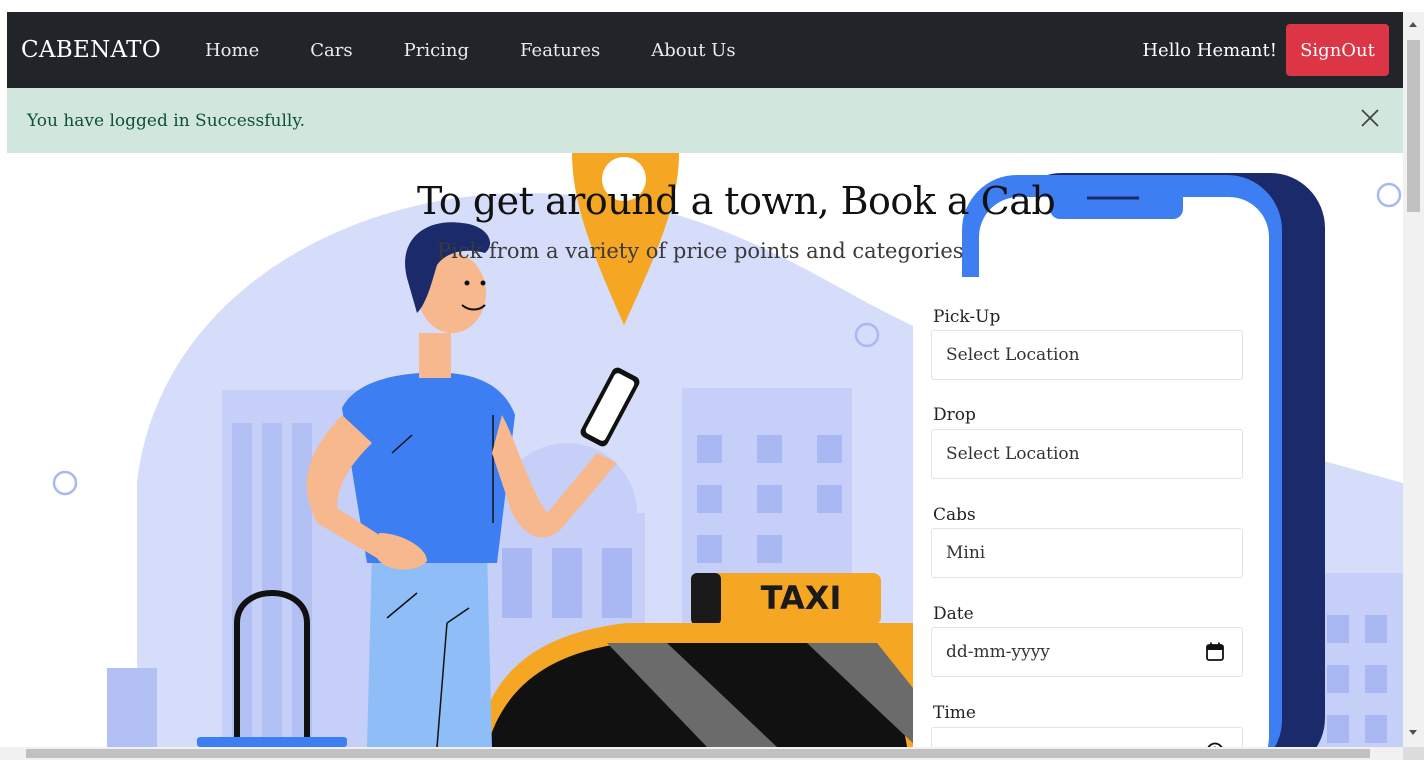 The height and width of the screenshot is (760, 1424). I want to click on drop-select: Select Location, so click(1087, 454).